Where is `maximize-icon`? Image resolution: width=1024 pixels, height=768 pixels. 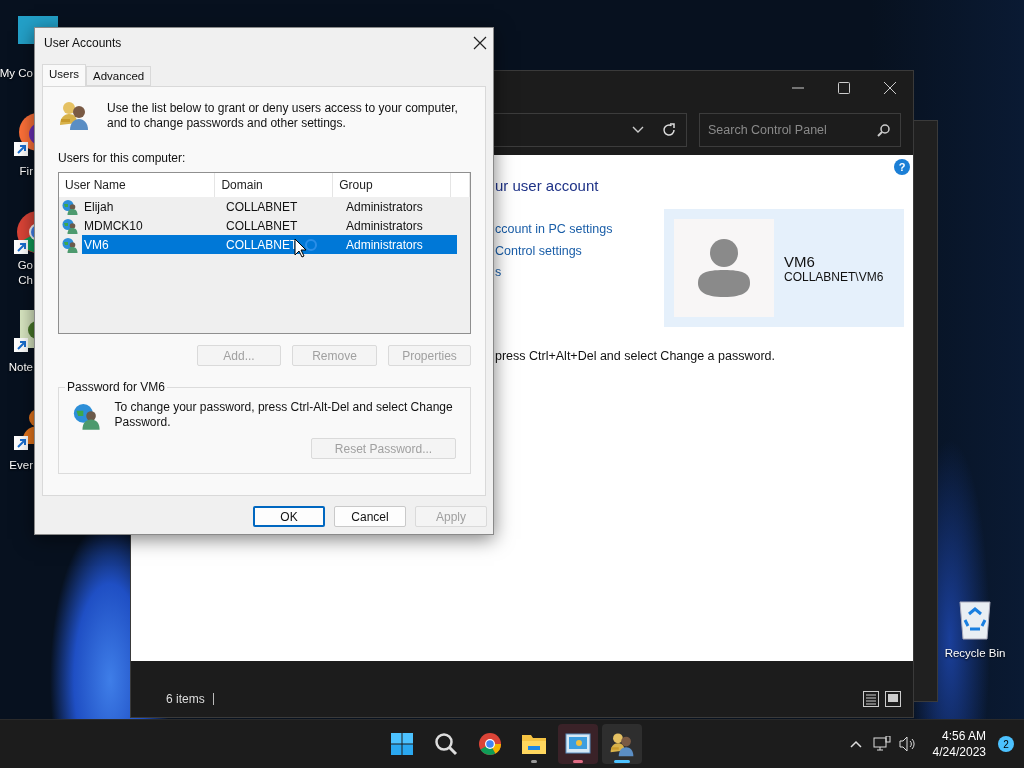 maximize-icon is located at coordinates (844, 88).